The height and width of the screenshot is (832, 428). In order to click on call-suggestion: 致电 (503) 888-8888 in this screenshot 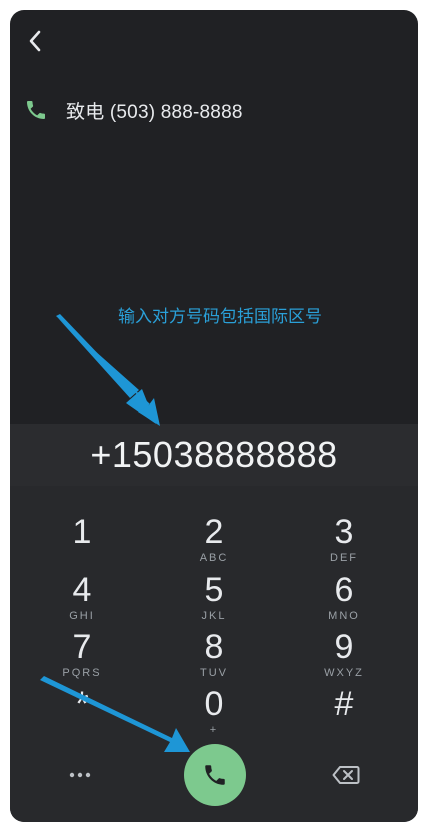, I will do `click(133, 110)`.